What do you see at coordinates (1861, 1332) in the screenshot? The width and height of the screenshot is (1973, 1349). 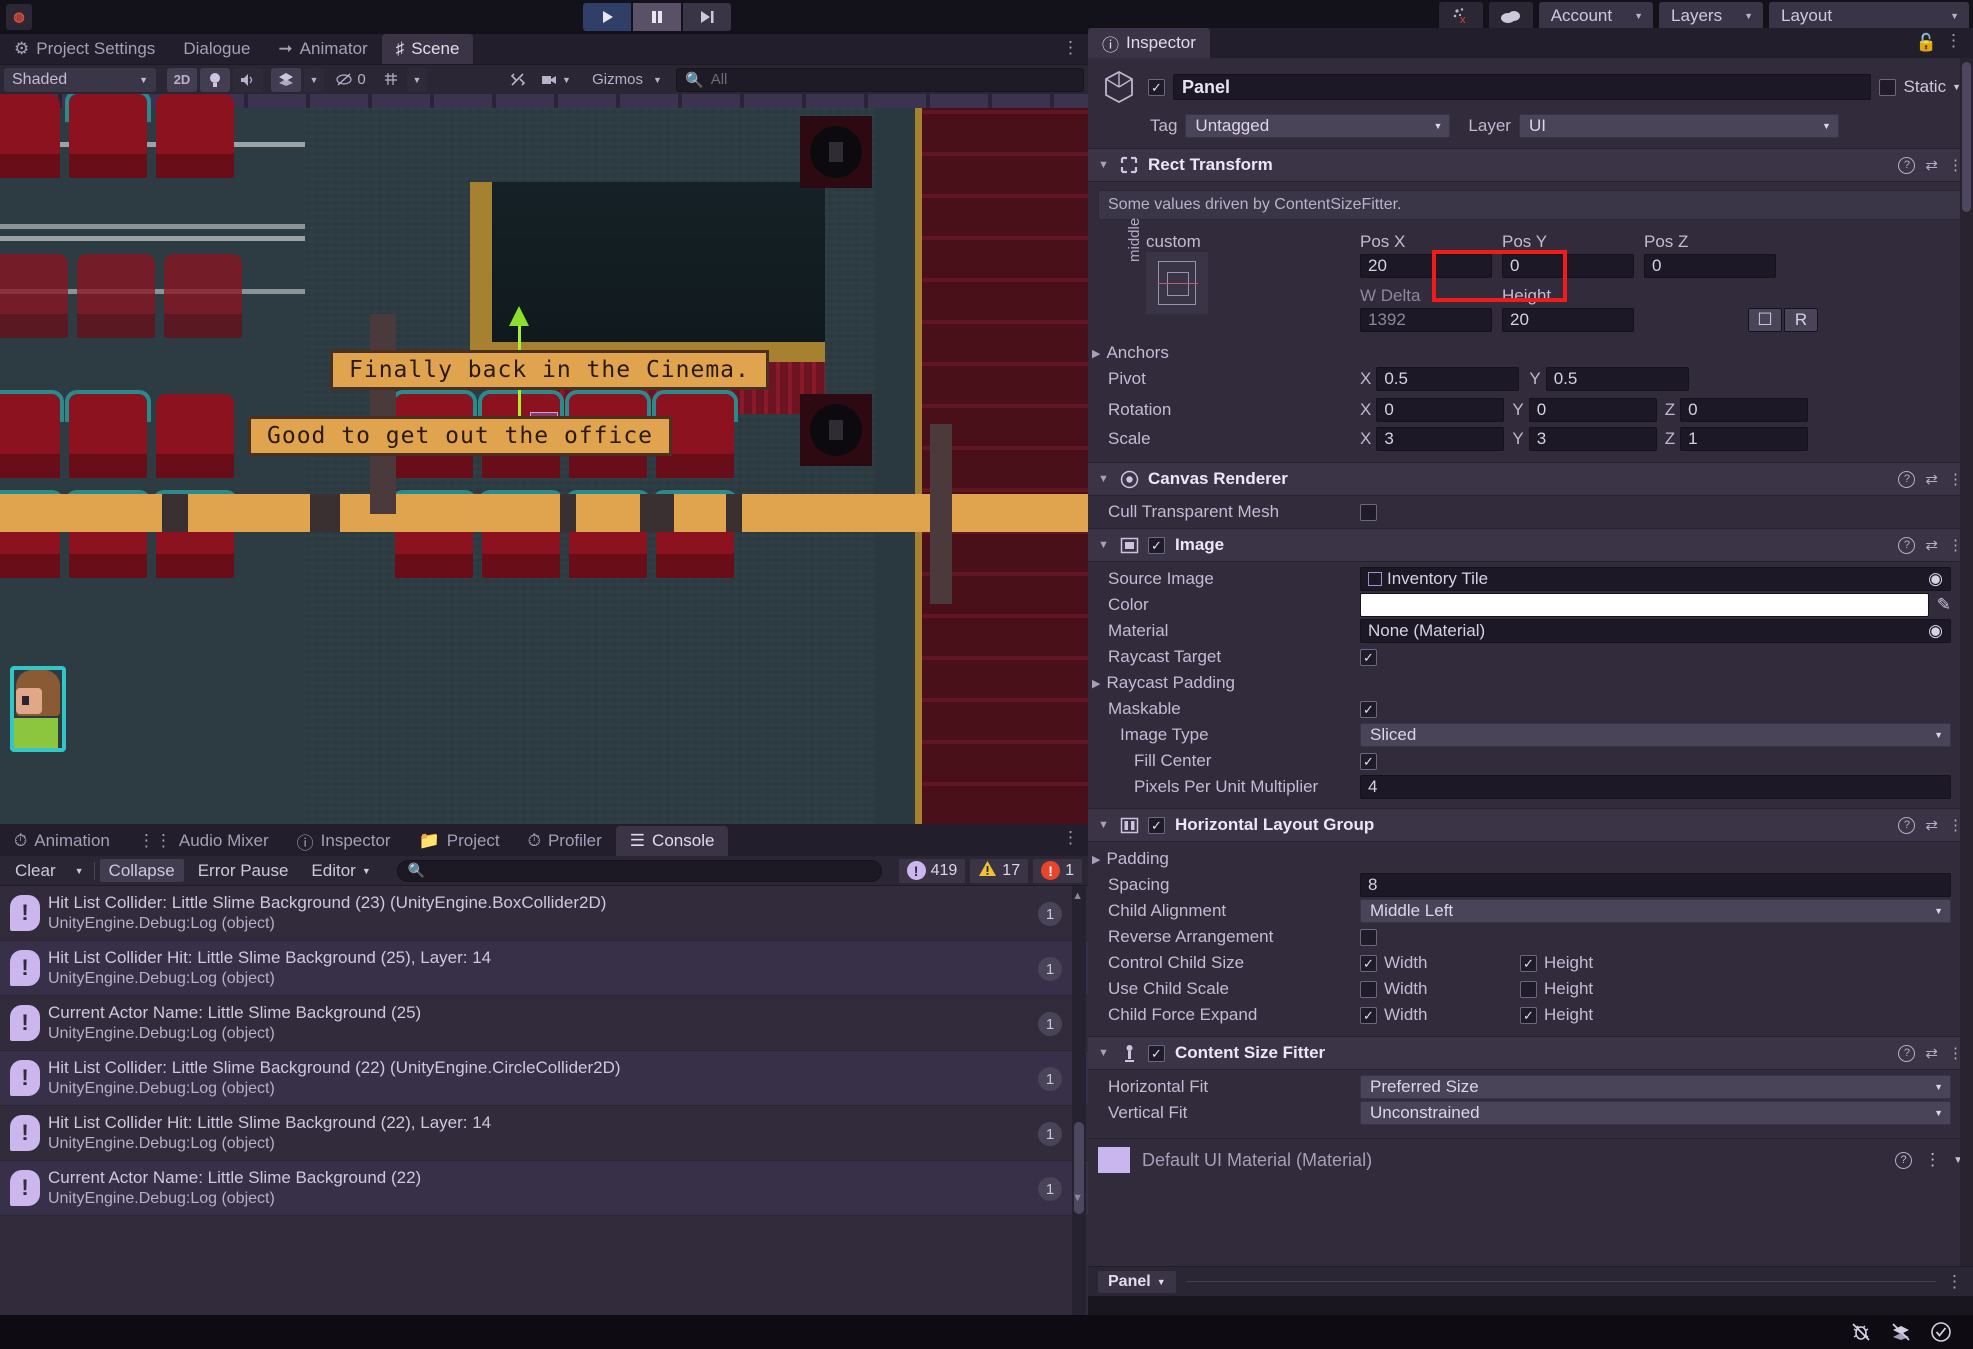 I see `bug-mute-icon` at bounding box center [1861, 1332].